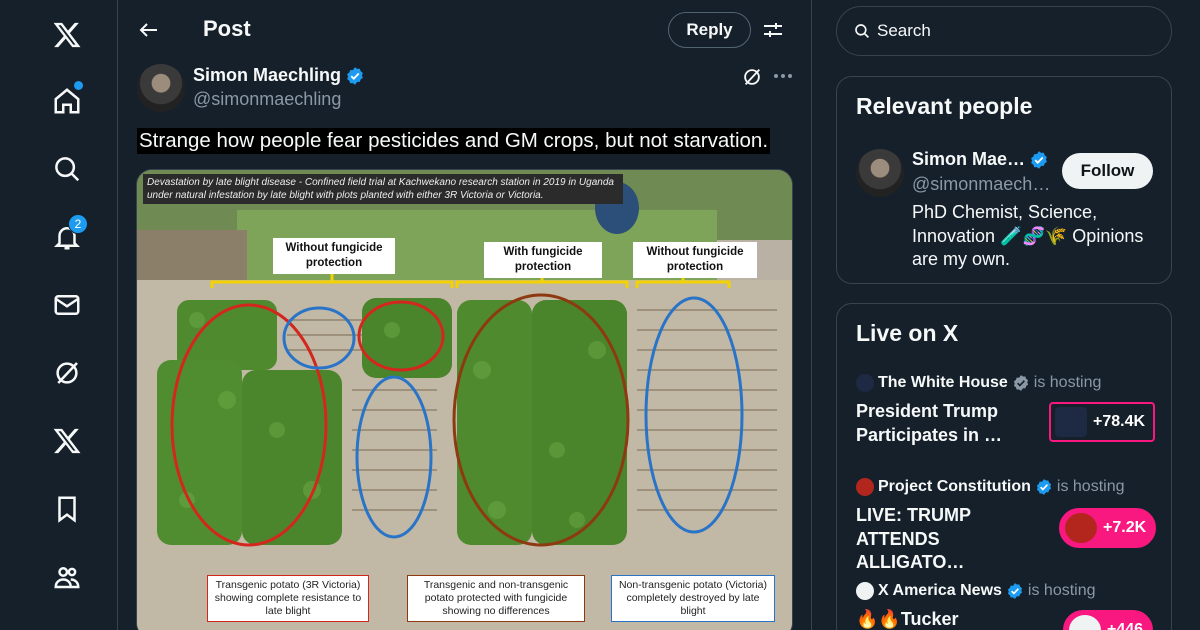  Describe the element at coordinates (151, 30) in the screenshot. I see `back-arrow-icon` at that location.